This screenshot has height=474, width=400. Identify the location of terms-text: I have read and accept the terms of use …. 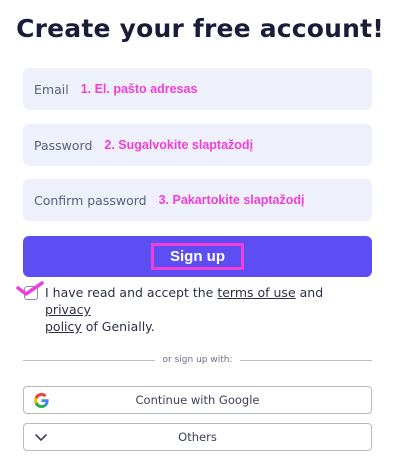
(205, 309).